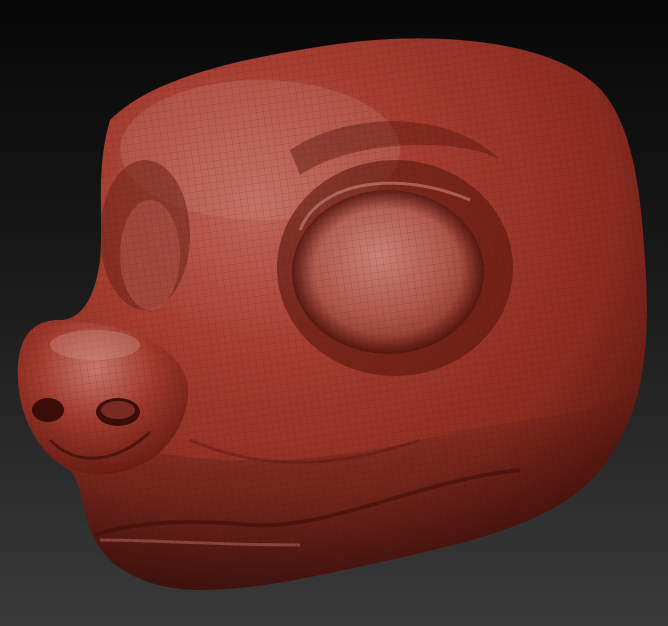 This screenshot has width=668, height=626. Describe the element at coordinates (48, 410) in the screenshot. I see `nostril` at that location.